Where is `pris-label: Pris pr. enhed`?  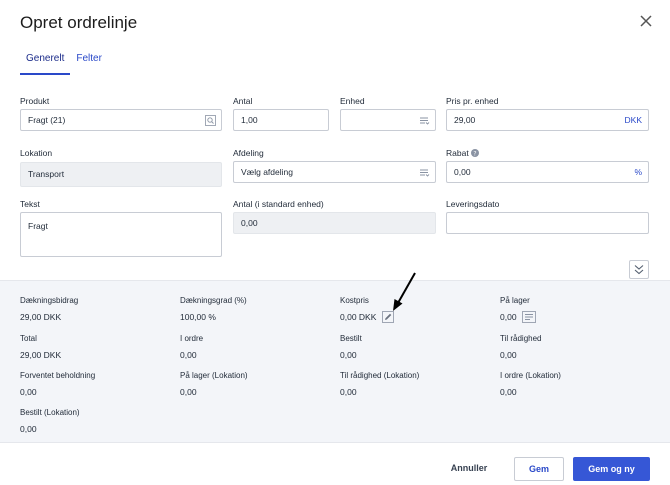
pris-label: Pris pr. enhed is located at coordinates (472, 101).